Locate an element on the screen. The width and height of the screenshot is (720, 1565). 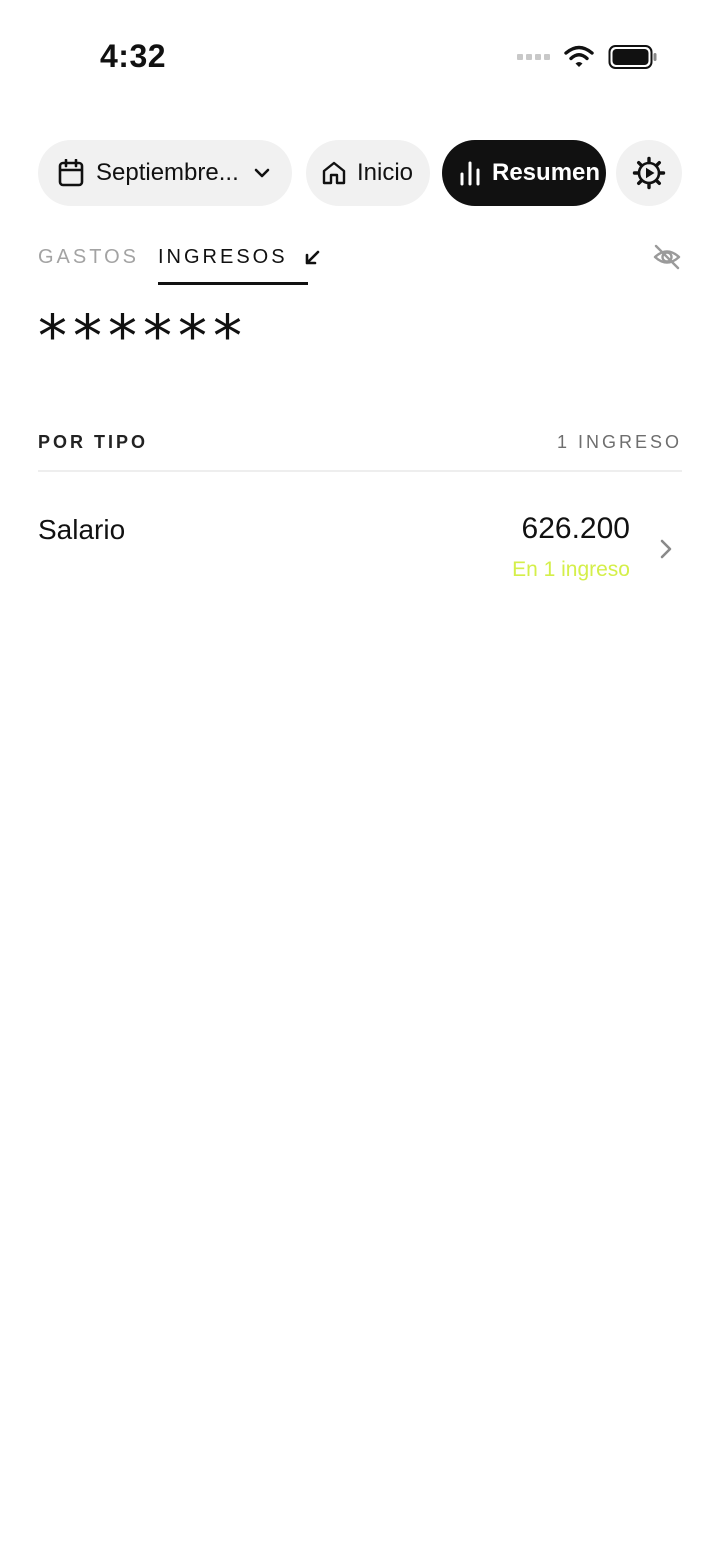
home-icon is located at coordinates (334, 173).